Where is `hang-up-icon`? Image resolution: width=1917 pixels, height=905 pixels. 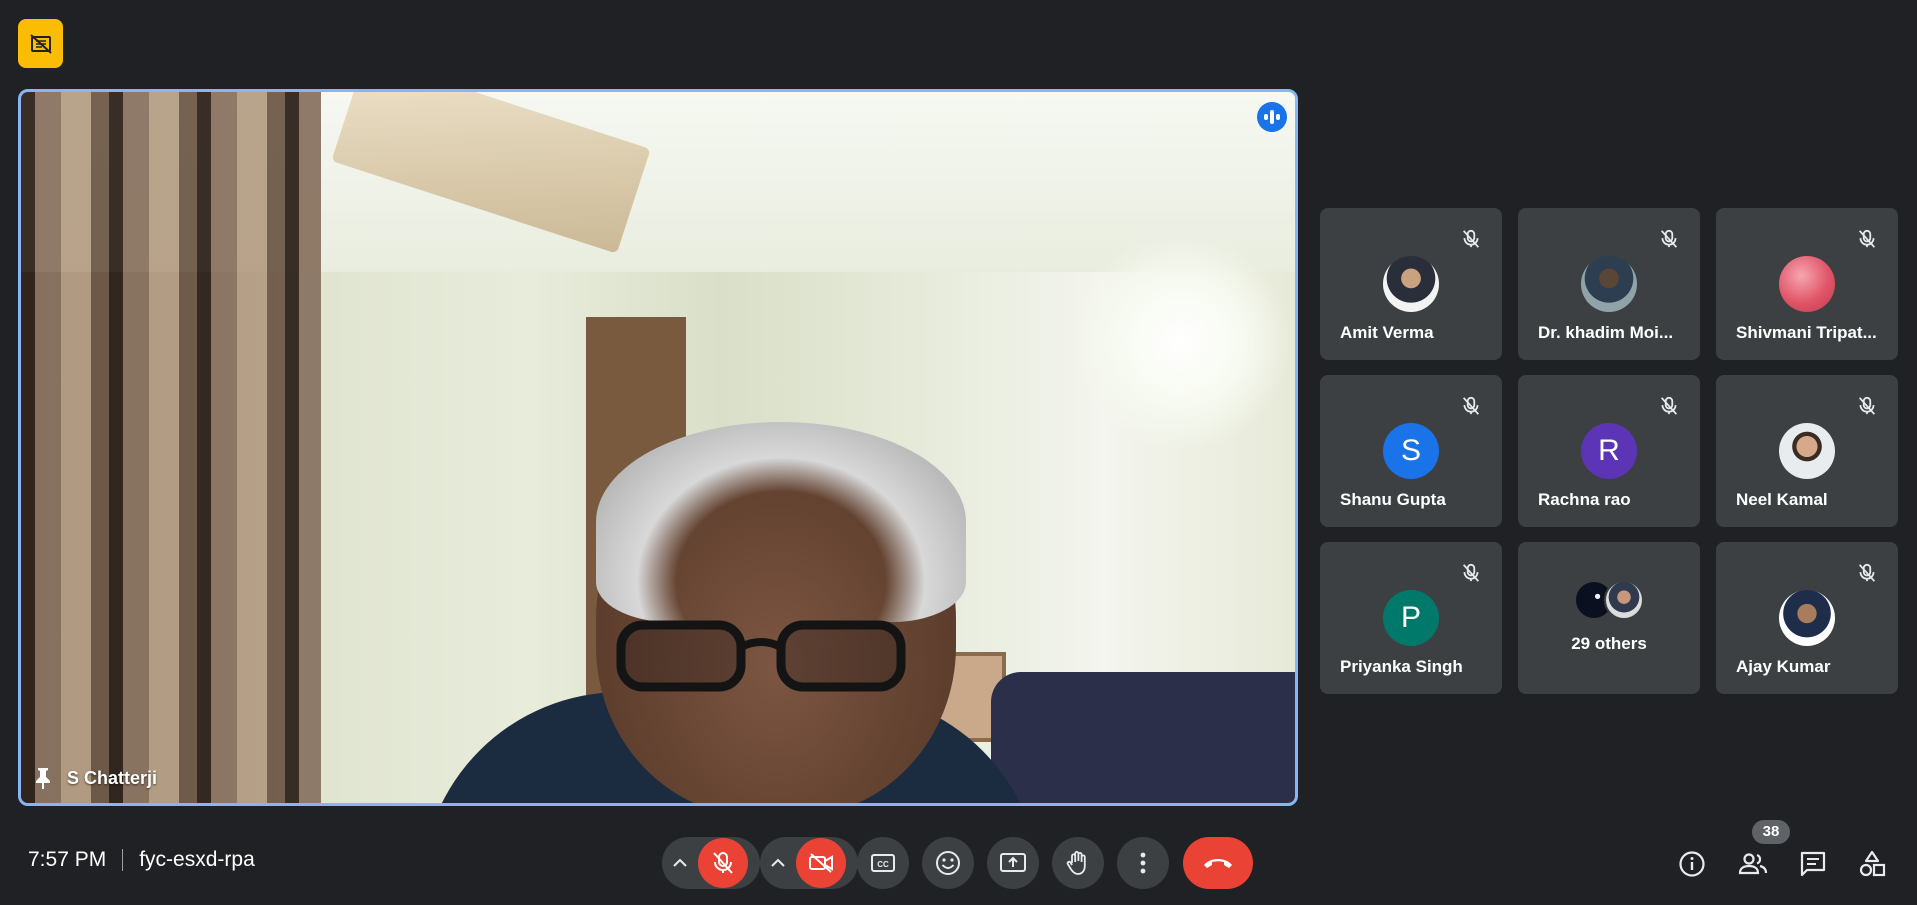 hang-up-icon is located at coordinates (1218, 863).